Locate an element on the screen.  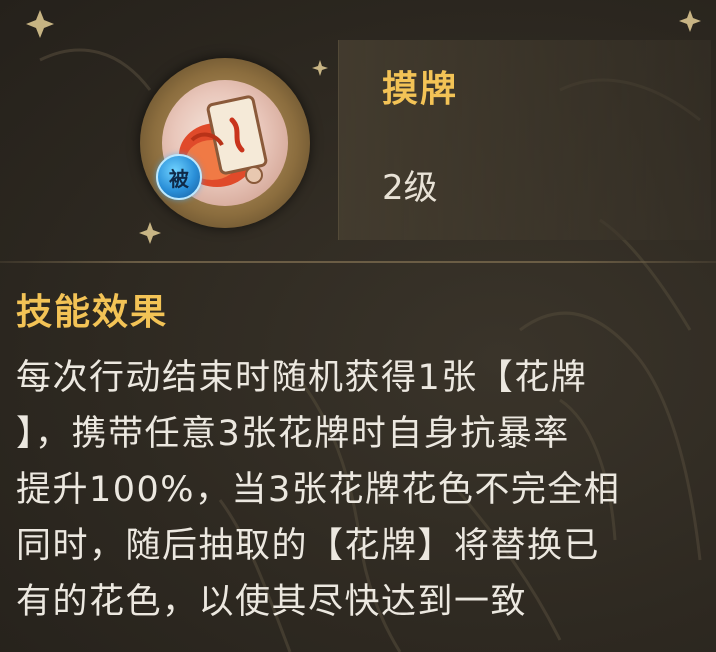
skill-icon-frame: 被 is located at coordinates (225, 143).